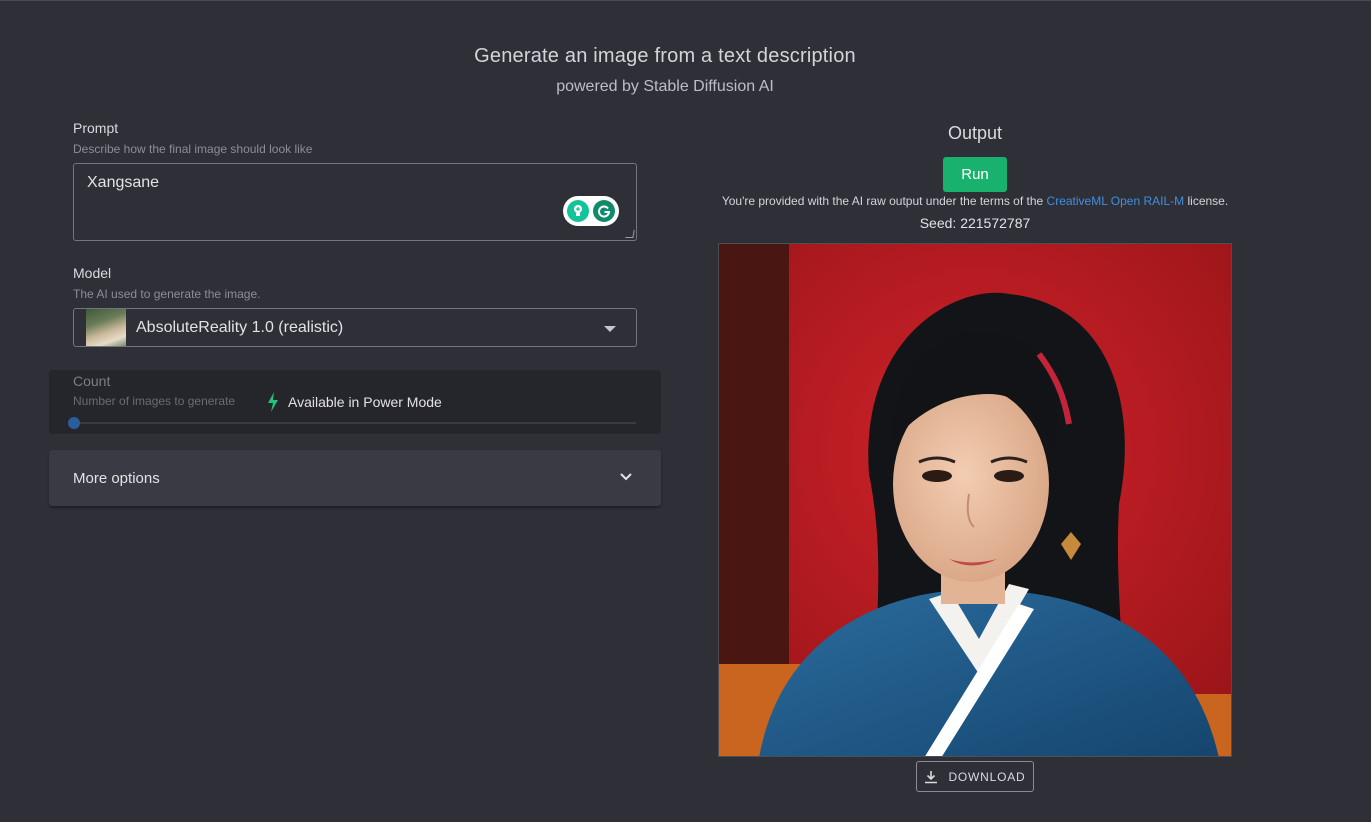 Image resolution: width=1371 pixels, height=822 pixels. Describe the element at coordinates (154, 401) in the screenshot. I see `count-help: Number of images to generate` at that location.